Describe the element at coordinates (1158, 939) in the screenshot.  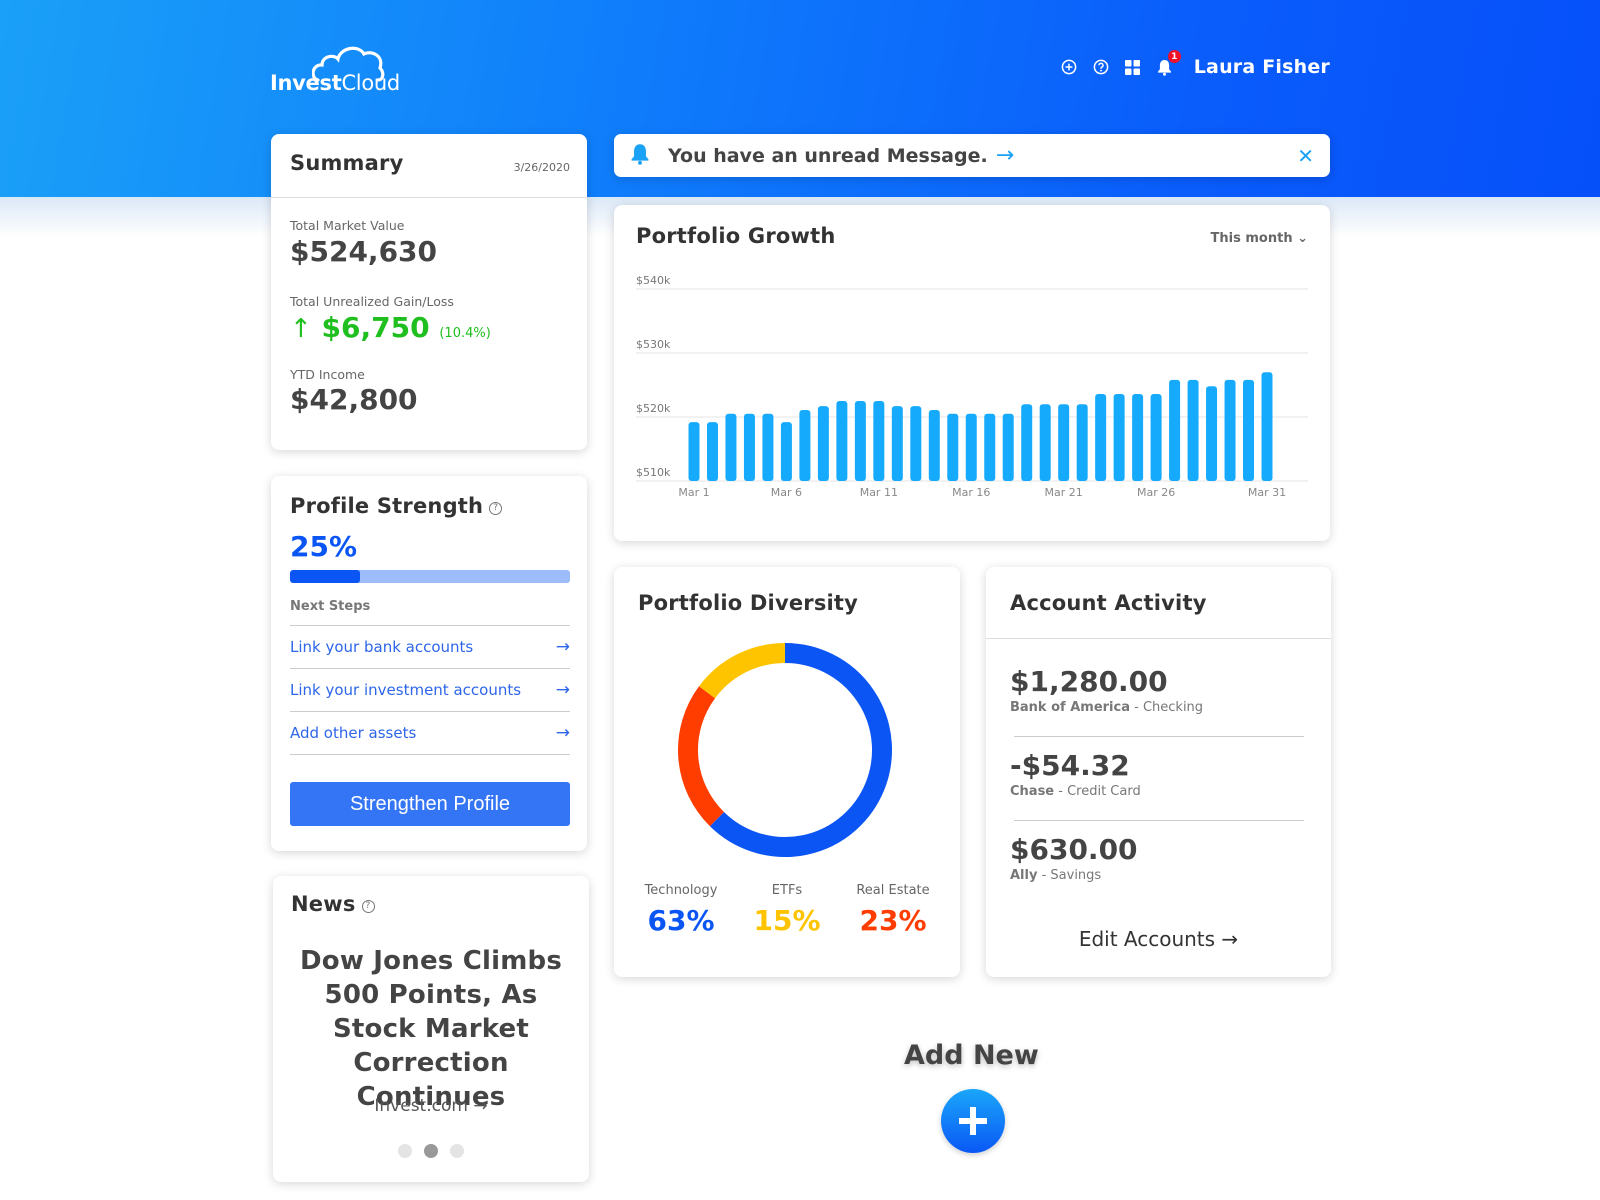
I see `edit-accounts-link: Edit Accounts →` at that location.